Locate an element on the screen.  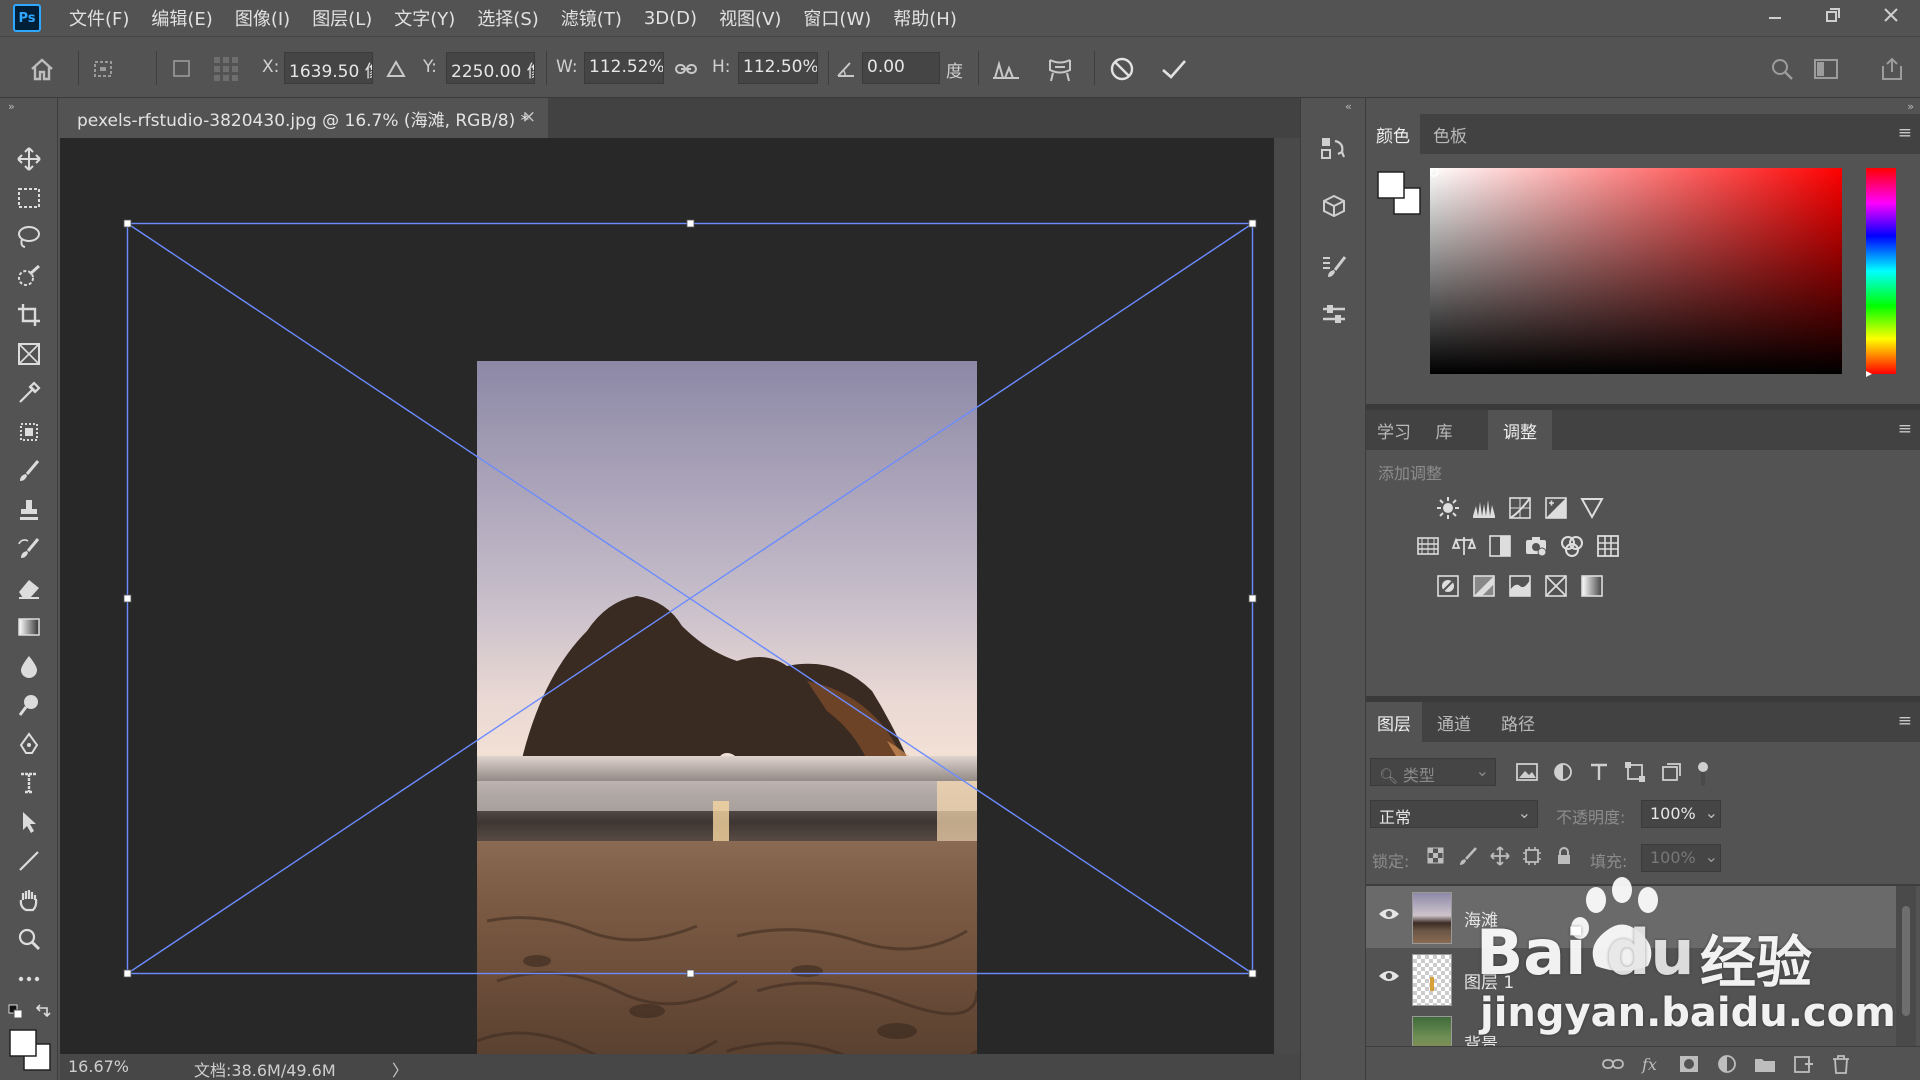
history-panel-icon is located at coordinates (1334, 149).